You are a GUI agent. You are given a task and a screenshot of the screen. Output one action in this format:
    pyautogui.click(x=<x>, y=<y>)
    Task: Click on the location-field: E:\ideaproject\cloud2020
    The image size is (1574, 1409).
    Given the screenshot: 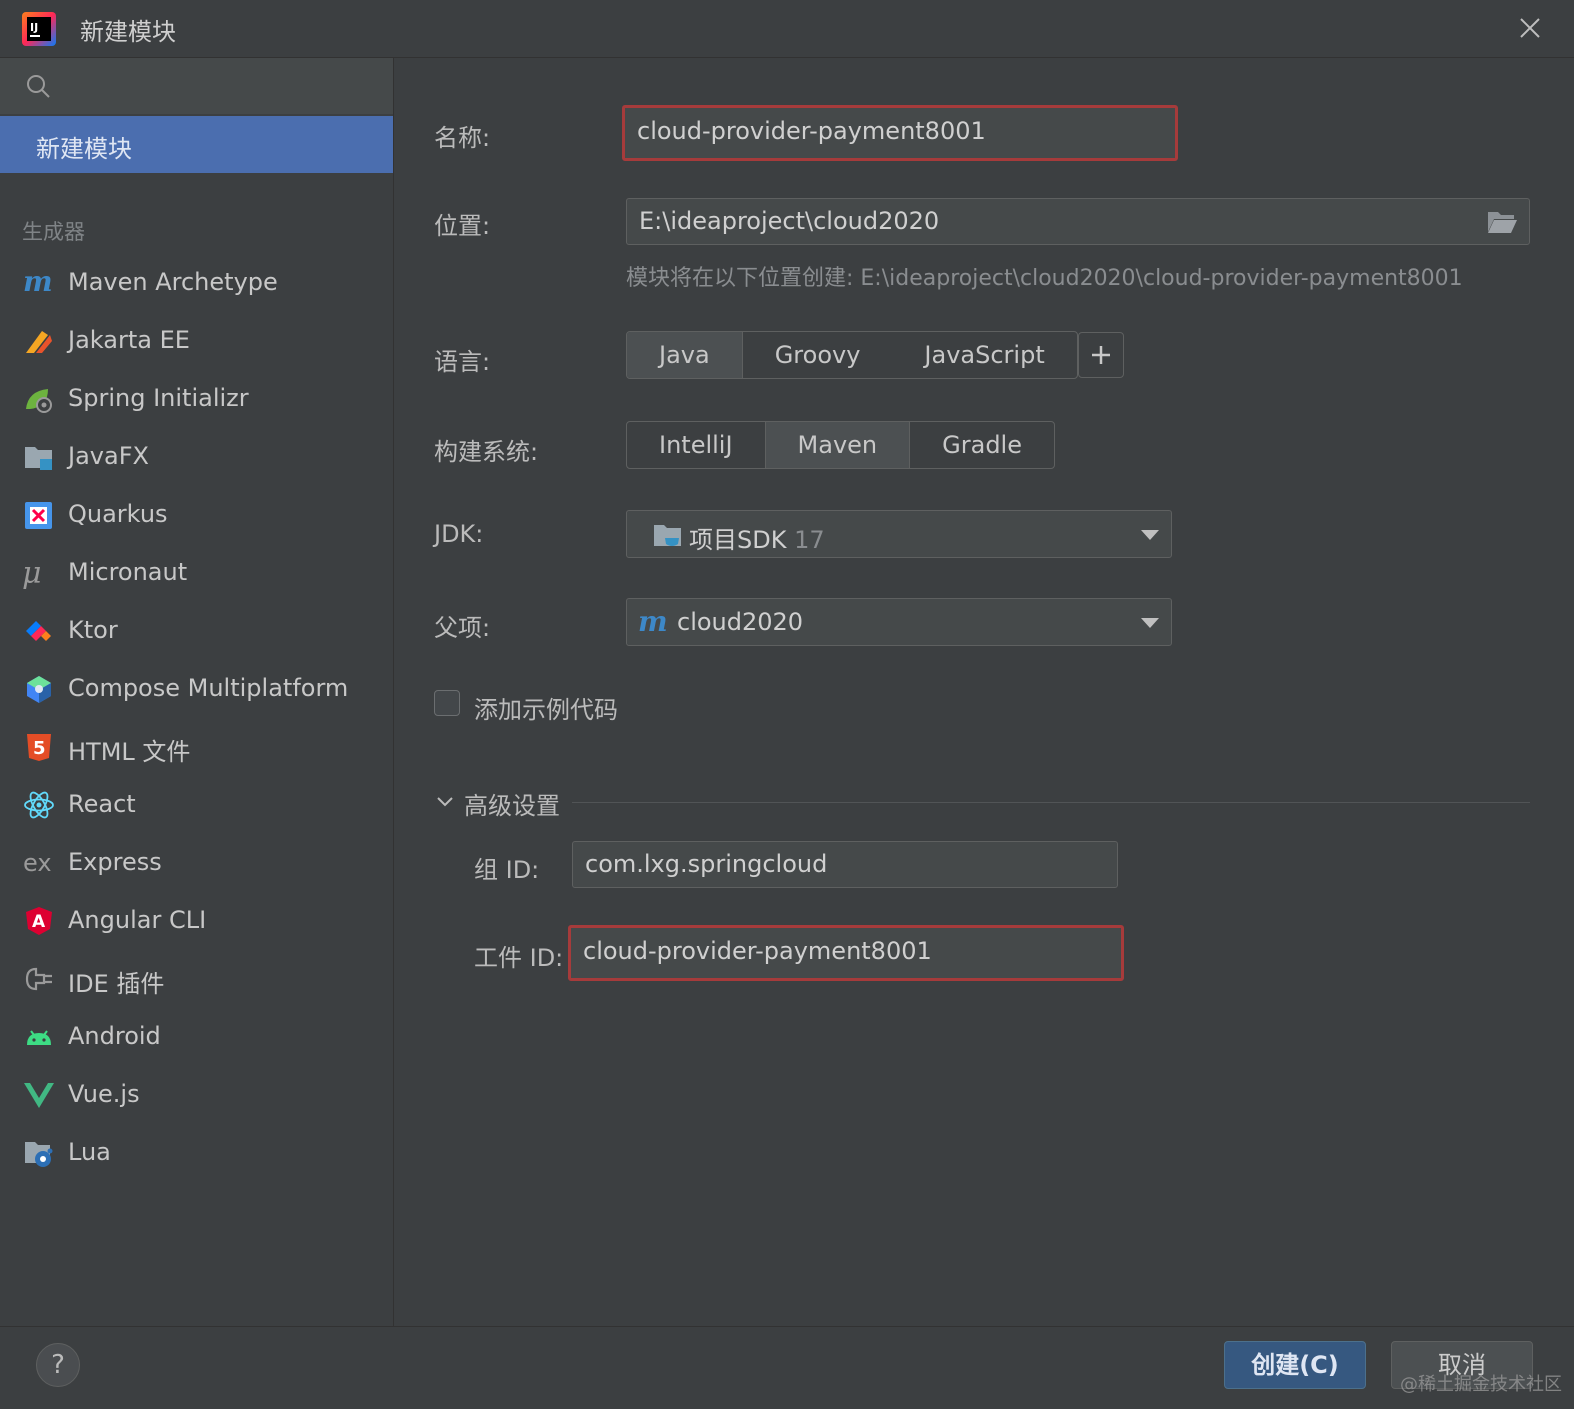 What is the action you would take?
    pyautogui.click(x=1078, y=221)
    